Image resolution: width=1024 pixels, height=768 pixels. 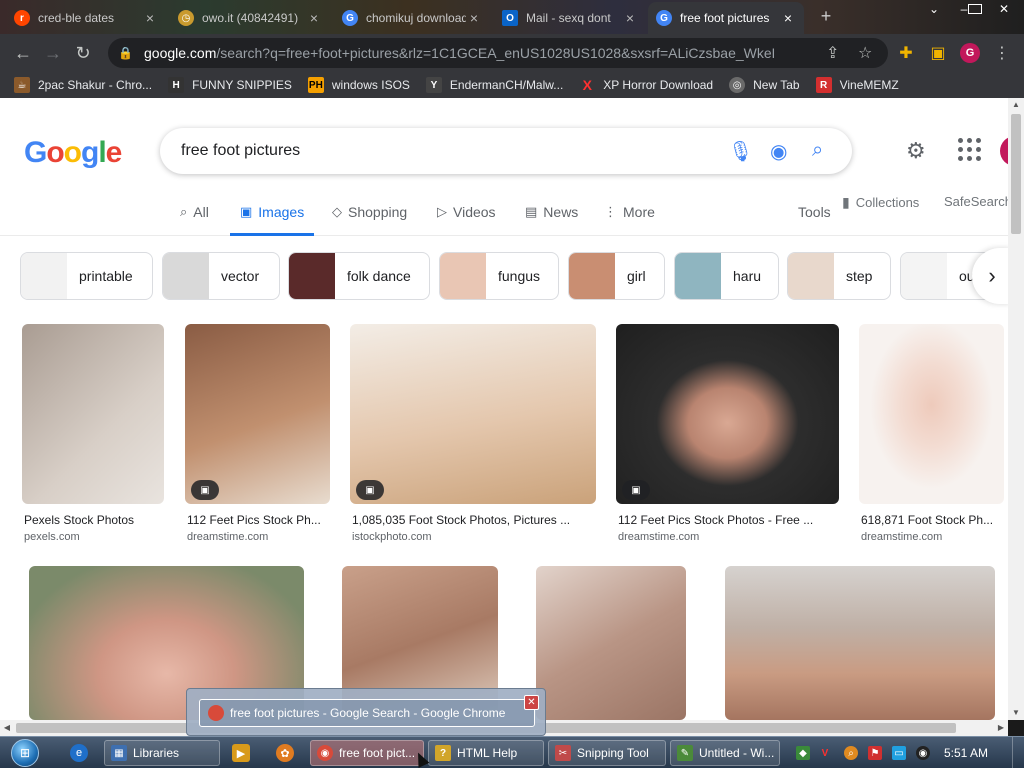 I want to click on media-player-icon: ▶, so click(x=241, y=753).